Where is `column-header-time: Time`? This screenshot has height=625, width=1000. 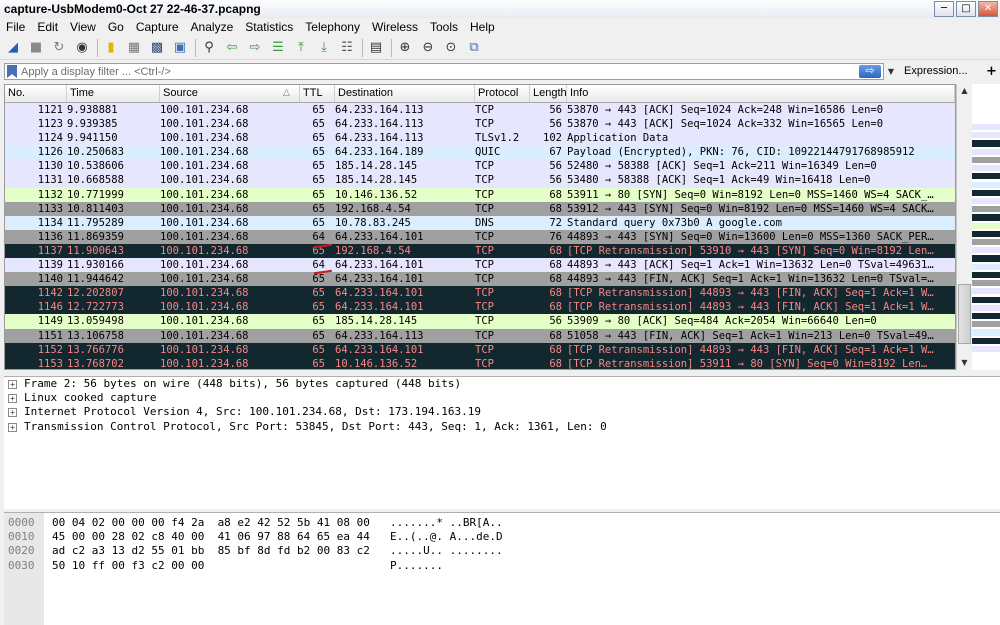
column-header-time: Time is located at coordinates (113, 93).